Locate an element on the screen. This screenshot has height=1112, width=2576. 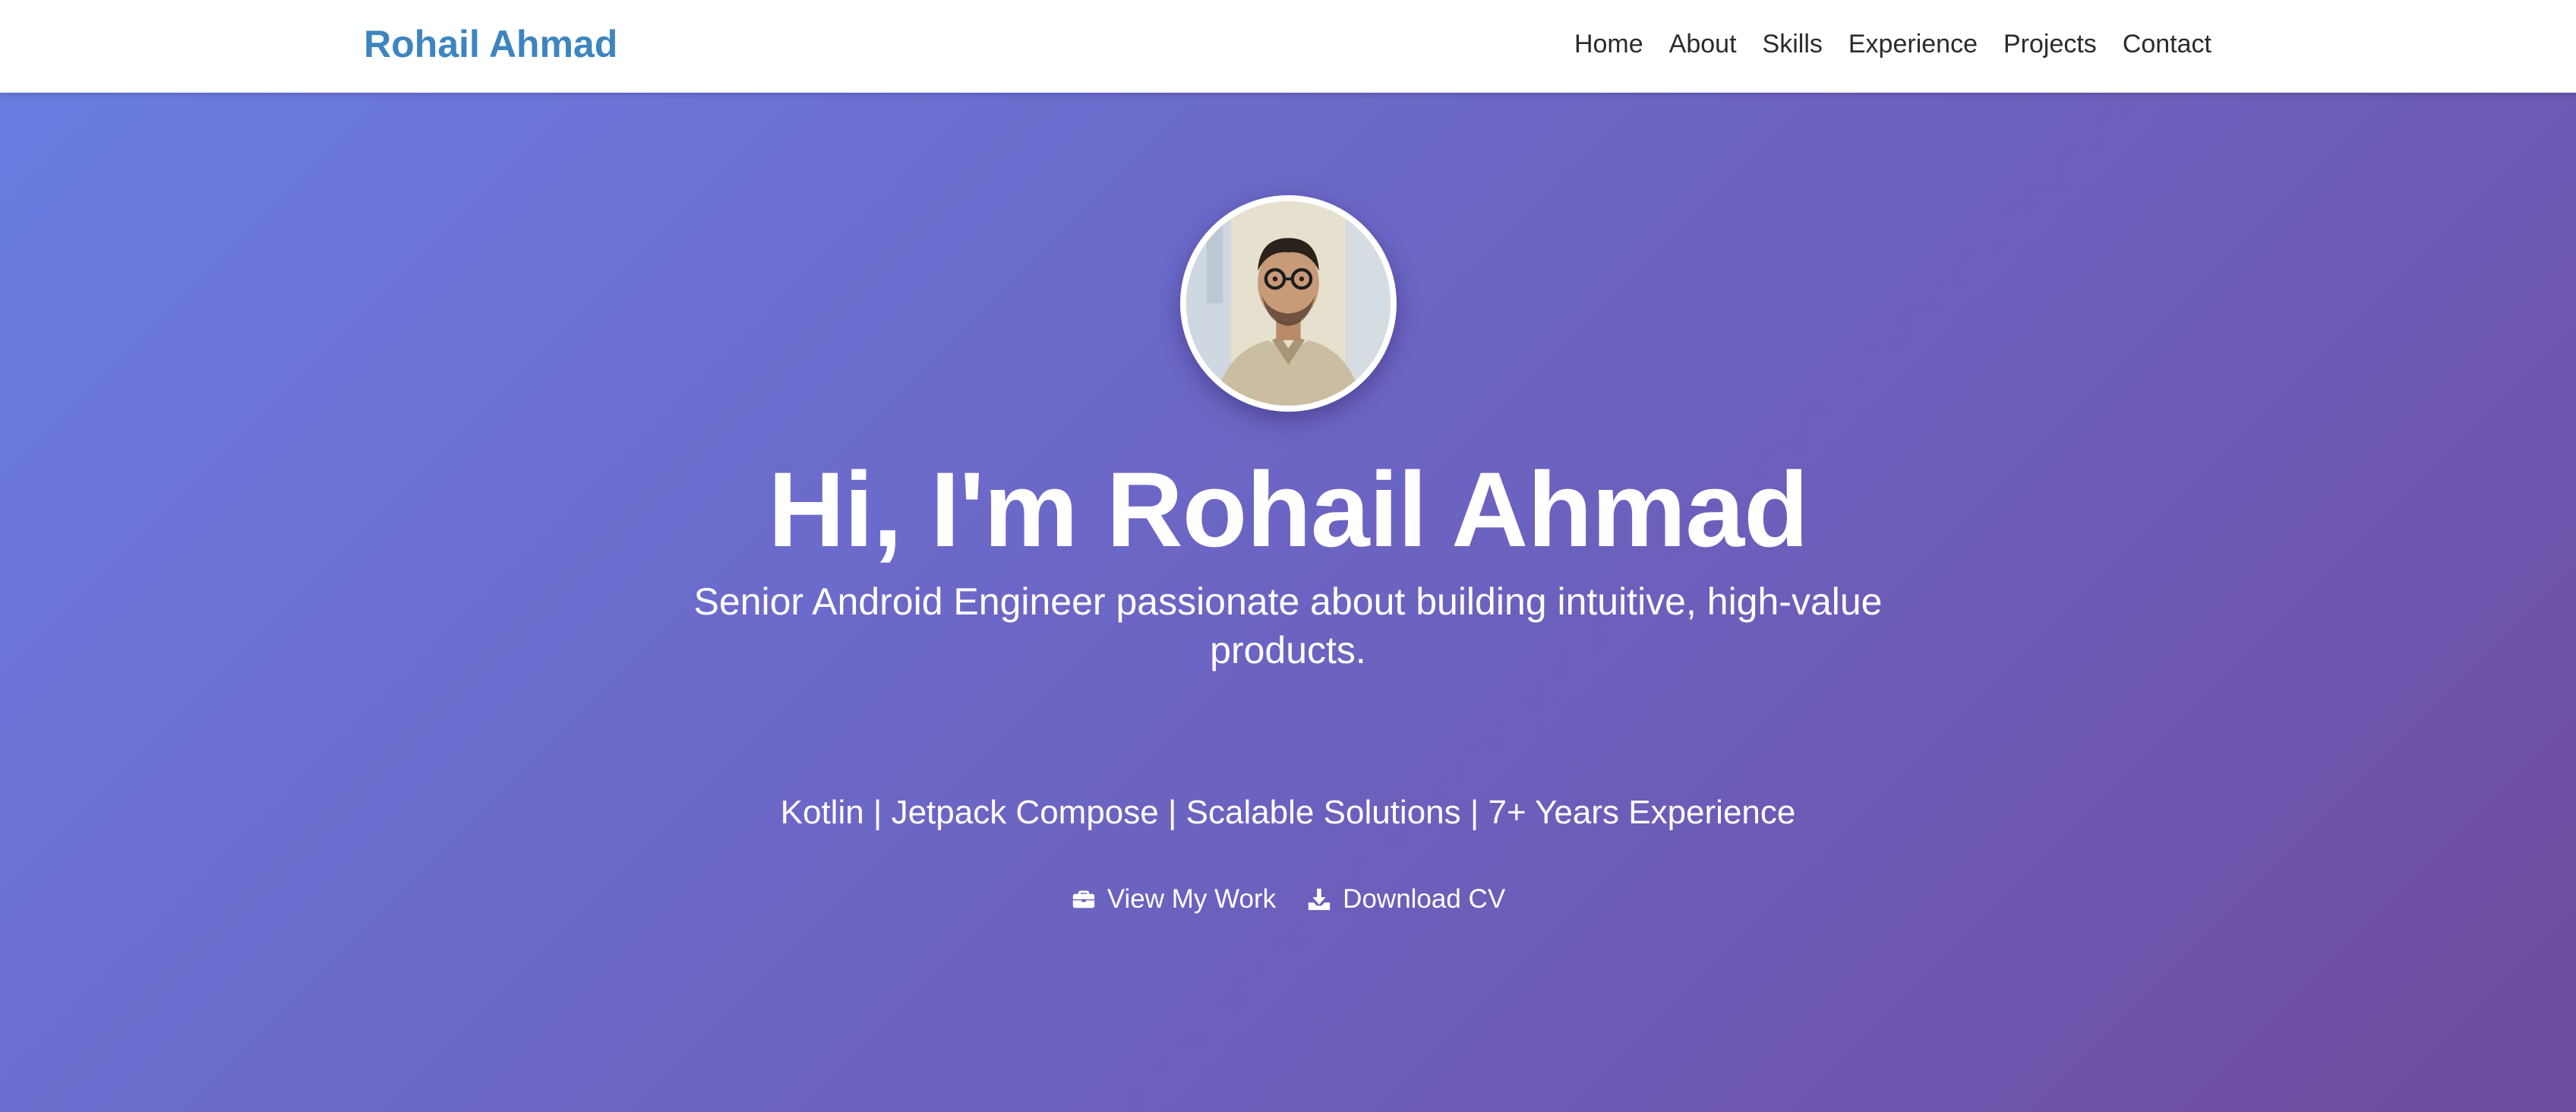
download-cv-button: Download CV is located at coordinates (1405, 899).